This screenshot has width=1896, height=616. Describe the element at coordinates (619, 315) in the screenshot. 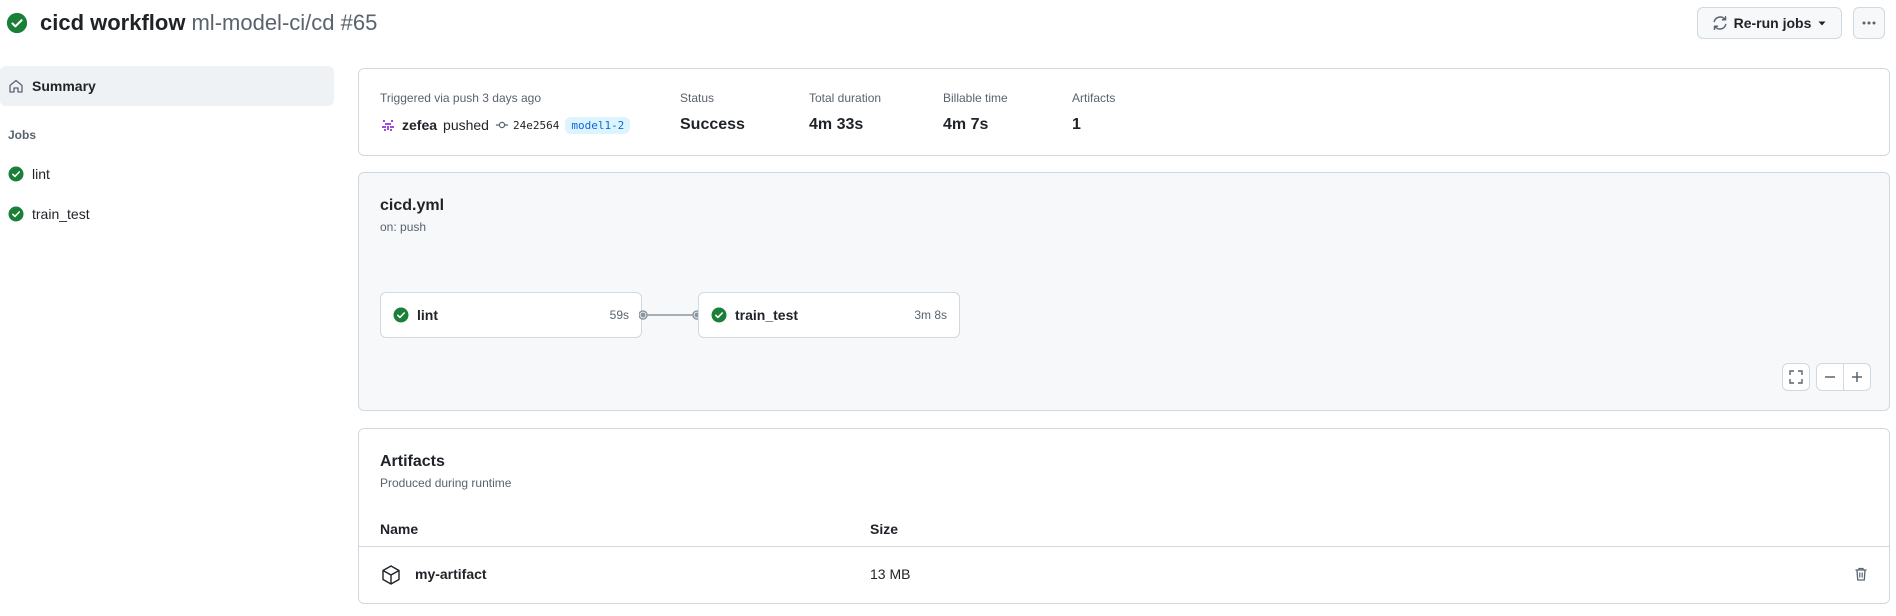

I see `job-duration: 59s` at that location.